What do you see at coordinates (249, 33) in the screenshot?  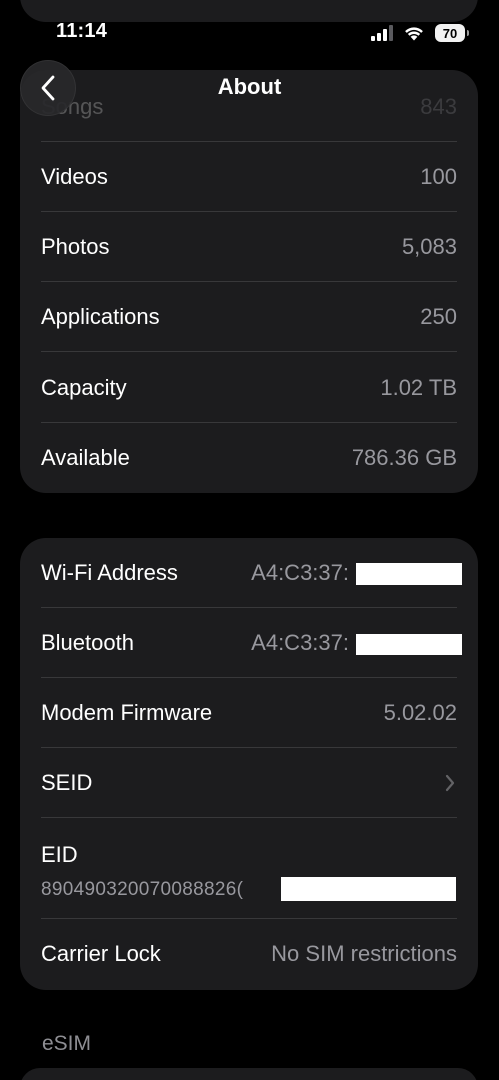 I see `status-bar: 11:14 70` at bounding box center [249, 33].